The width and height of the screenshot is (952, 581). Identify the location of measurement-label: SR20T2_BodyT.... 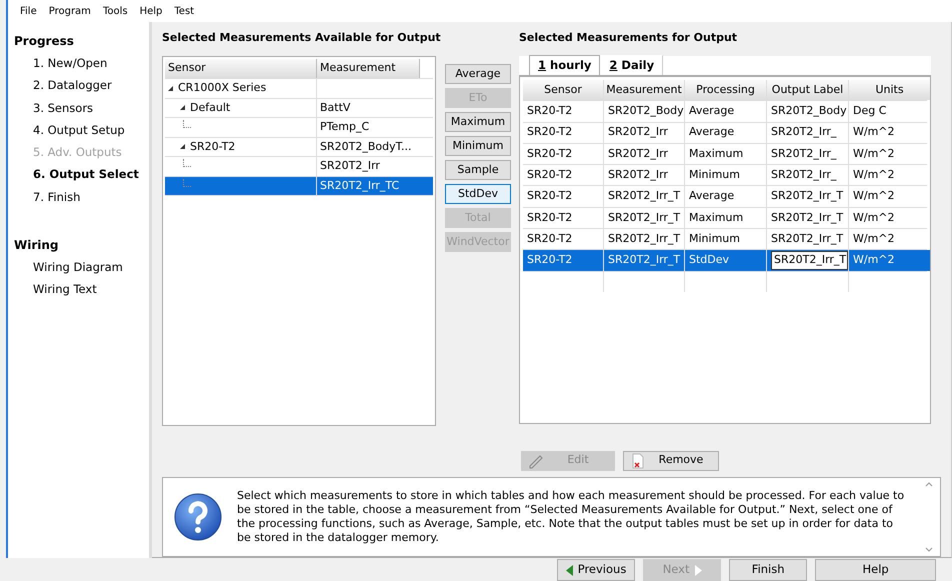
(366, 146).